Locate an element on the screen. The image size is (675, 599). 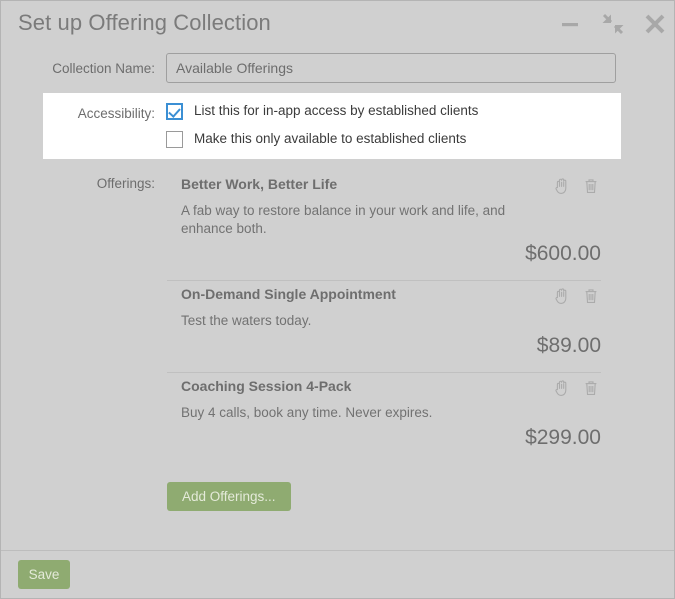
minimize-button is located at coordinates (570, 24).